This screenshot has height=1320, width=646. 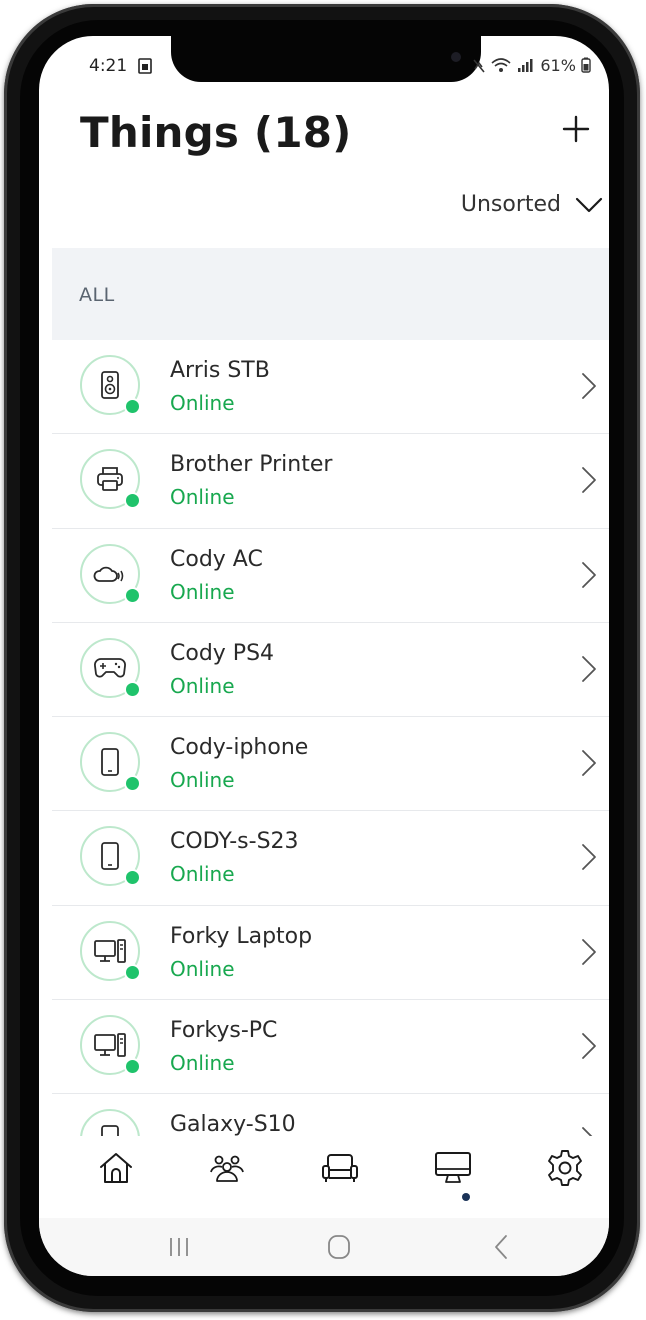 What do you see at coordinates (234, 842) in the screenshot?
I see `device-name: CODY-s-S23` at bounding box center [234, 842].